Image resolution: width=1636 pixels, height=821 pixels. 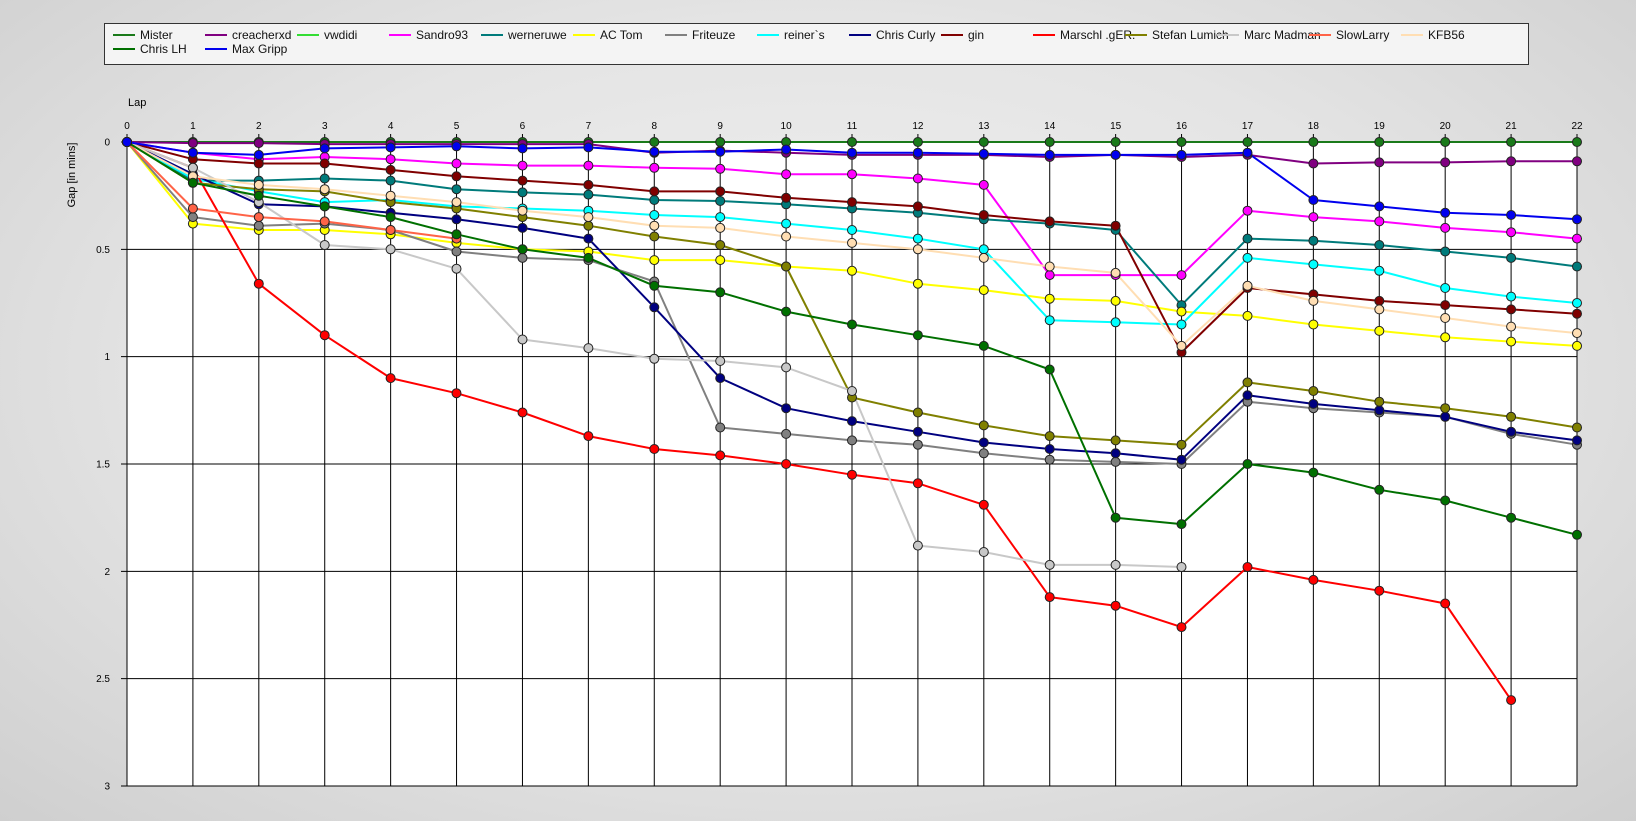 I want to click on x-tick-label: 15, so click(x=1116, y=126).